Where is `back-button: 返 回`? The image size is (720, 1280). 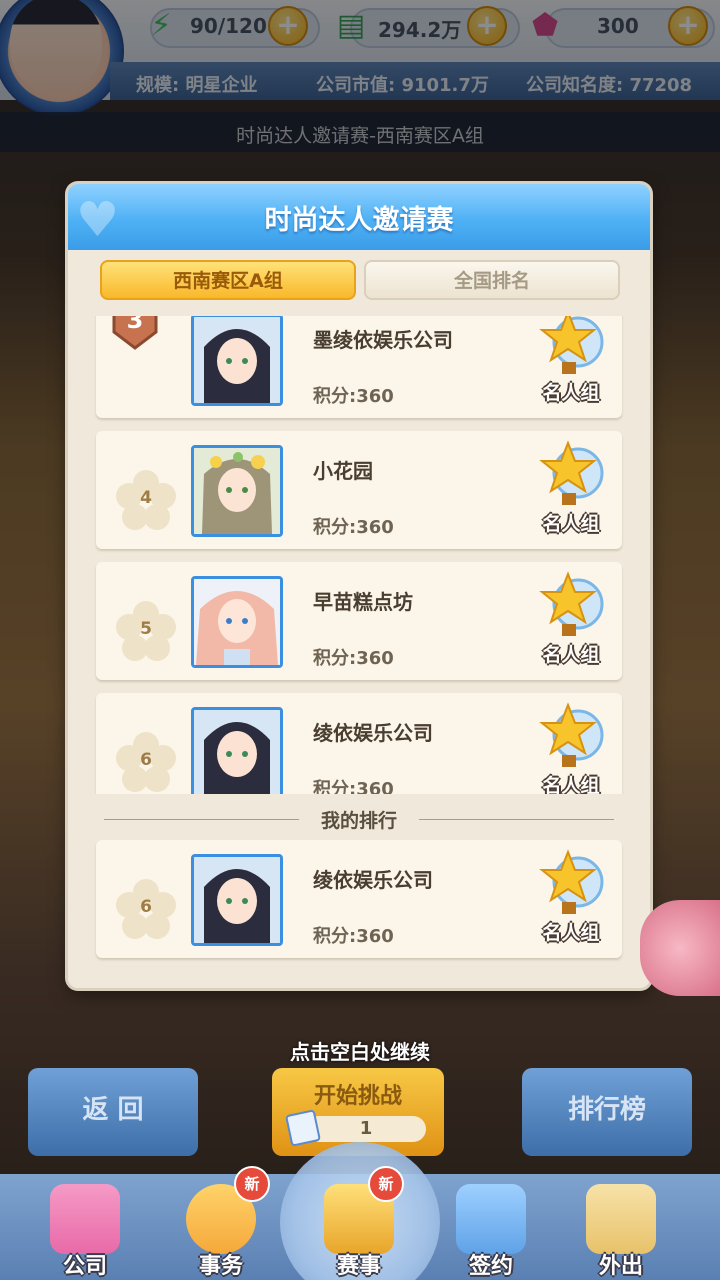
back-button: 返 回 is located at coordinates (113, 1112).